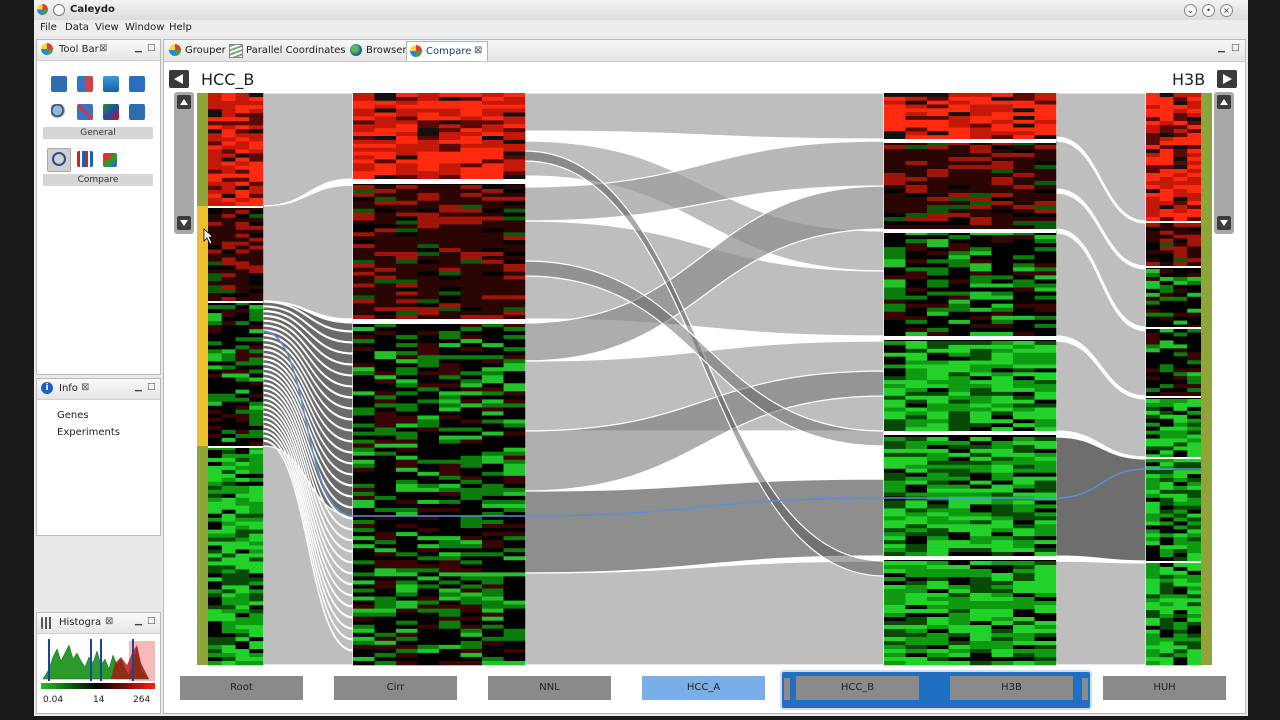 This screenshot has height=720, width=1280. What do you see at coordinates (137, 84) in the screenshot?
I see `camera-icon` at bounding box center [137, 84].